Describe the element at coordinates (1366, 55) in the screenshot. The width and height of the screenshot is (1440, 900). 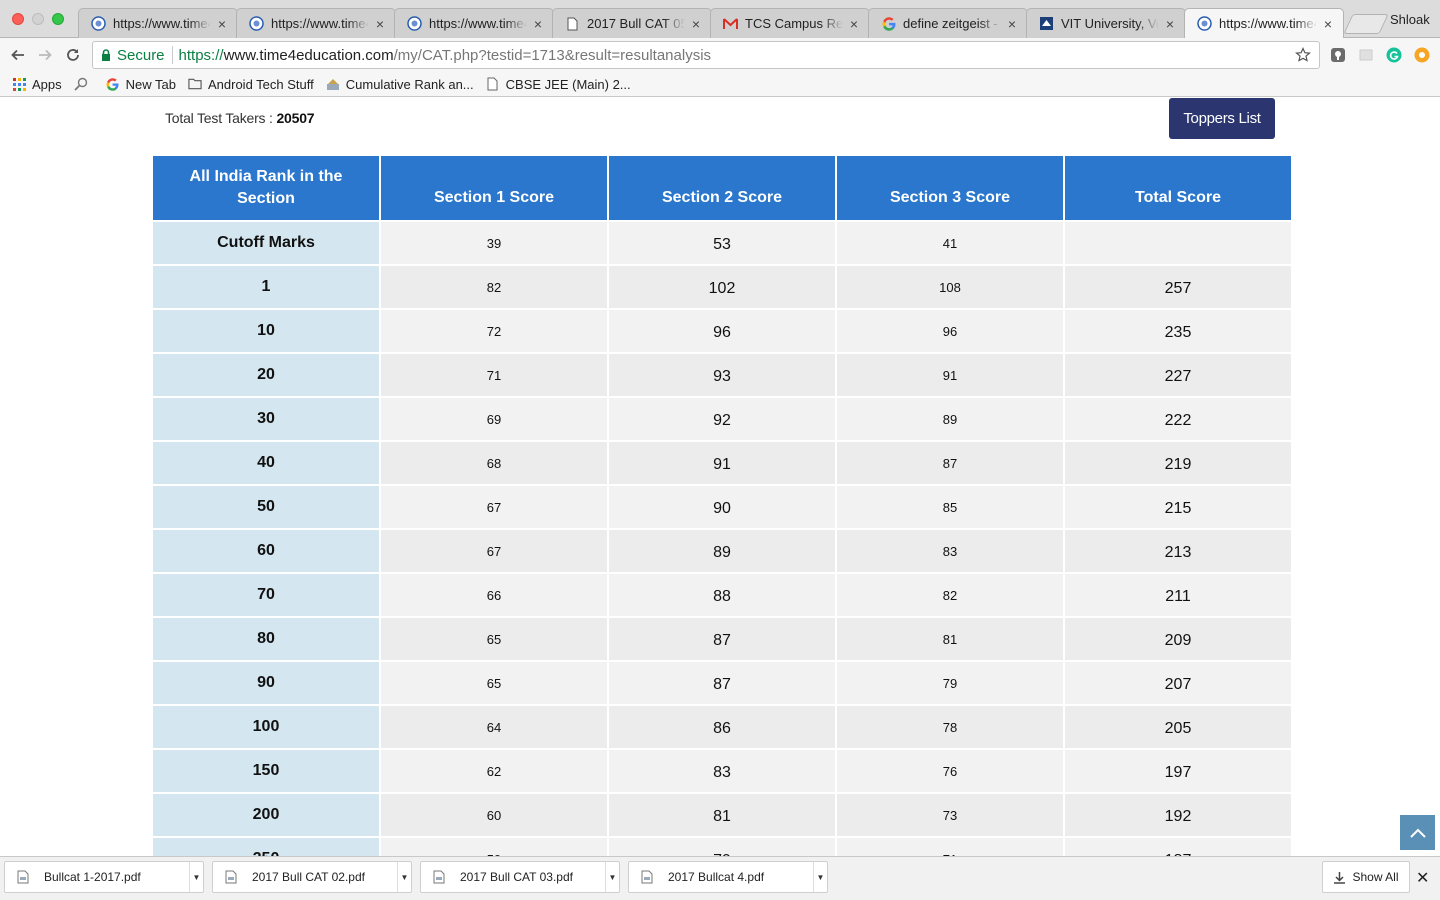
I see `extension-blank-icon` at that location.